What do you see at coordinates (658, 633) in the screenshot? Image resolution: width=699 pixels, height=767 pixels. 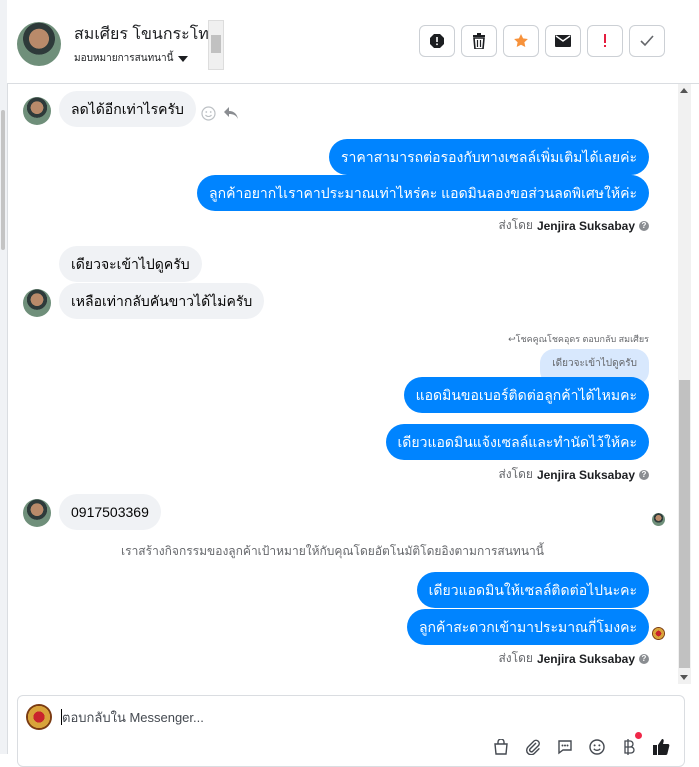 I see `read-receipt-avatar` at bounding box center [658, 633].